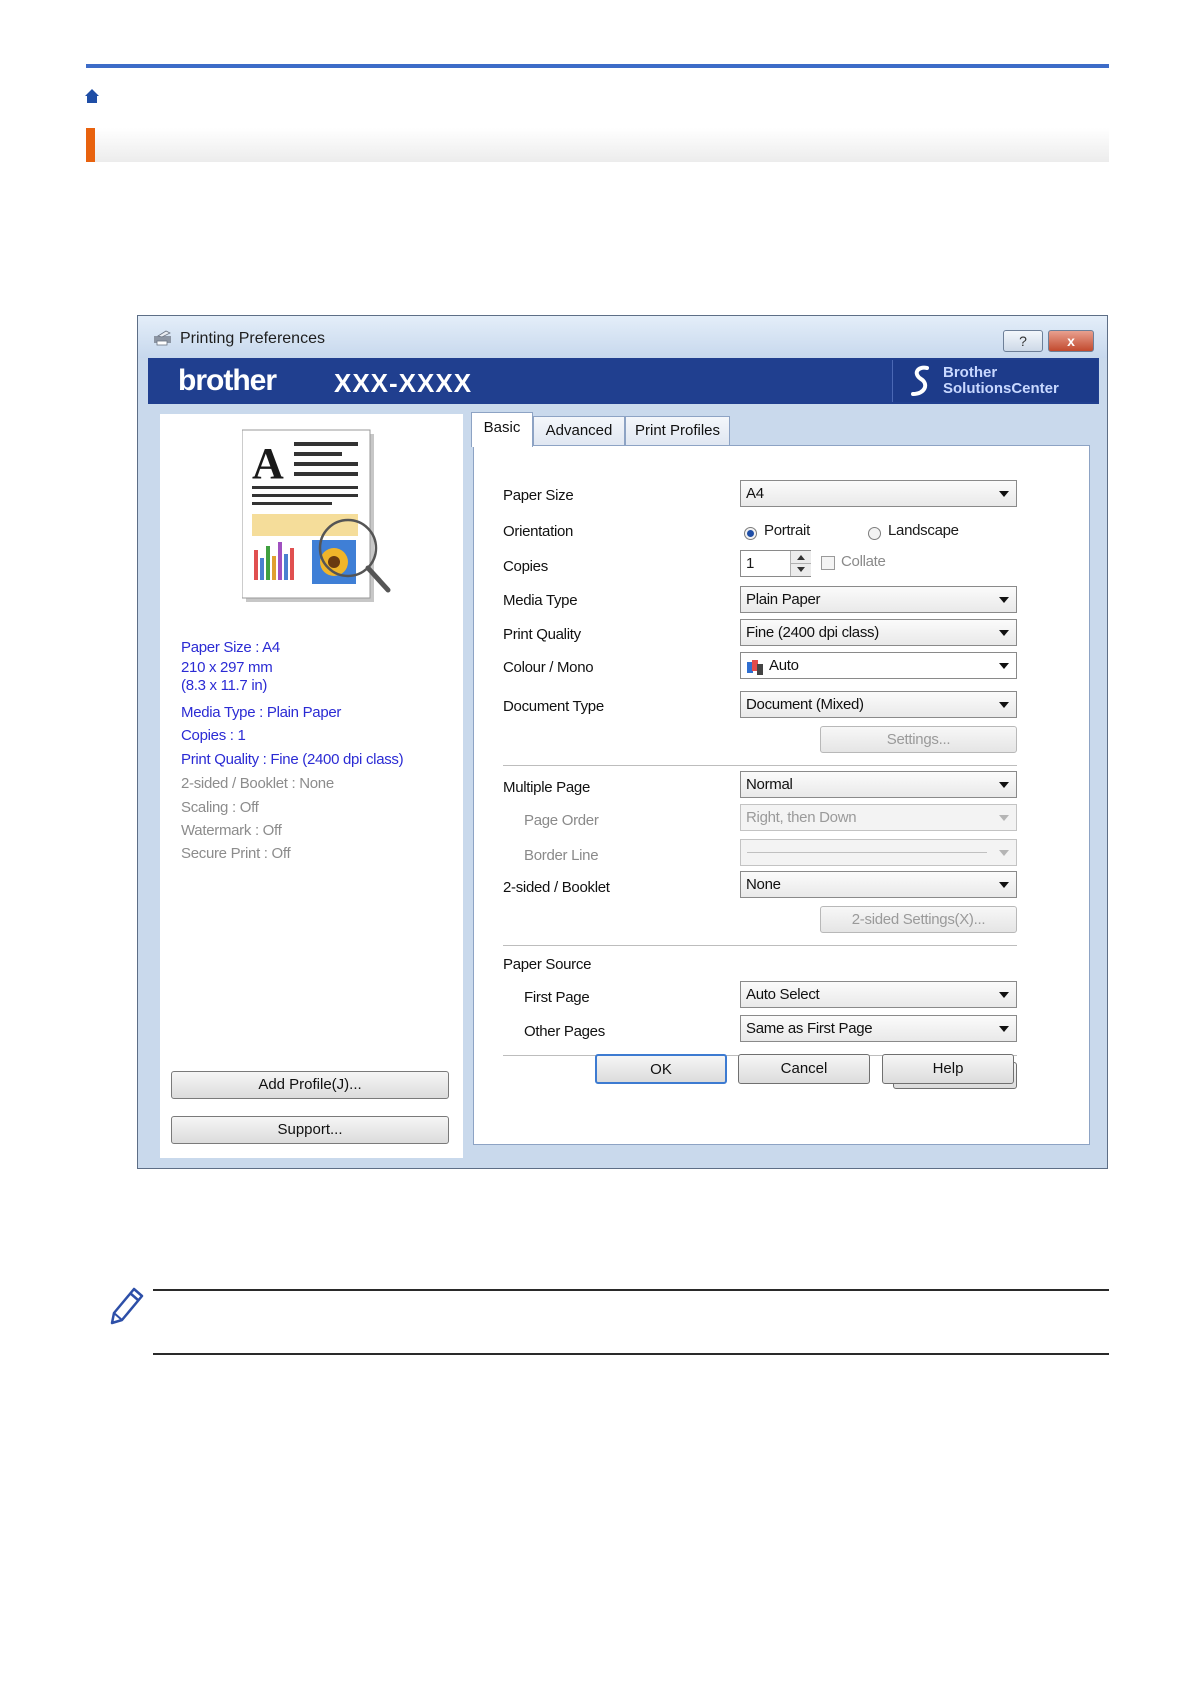 Image resolution: width=1192 pixels, height=1685 pixels. What do you see at coordinates (224, 685) in the screenshot?
I see `summary-paper-inches: (8.3 x 11.7 in)` at bounding box center [224, 685].